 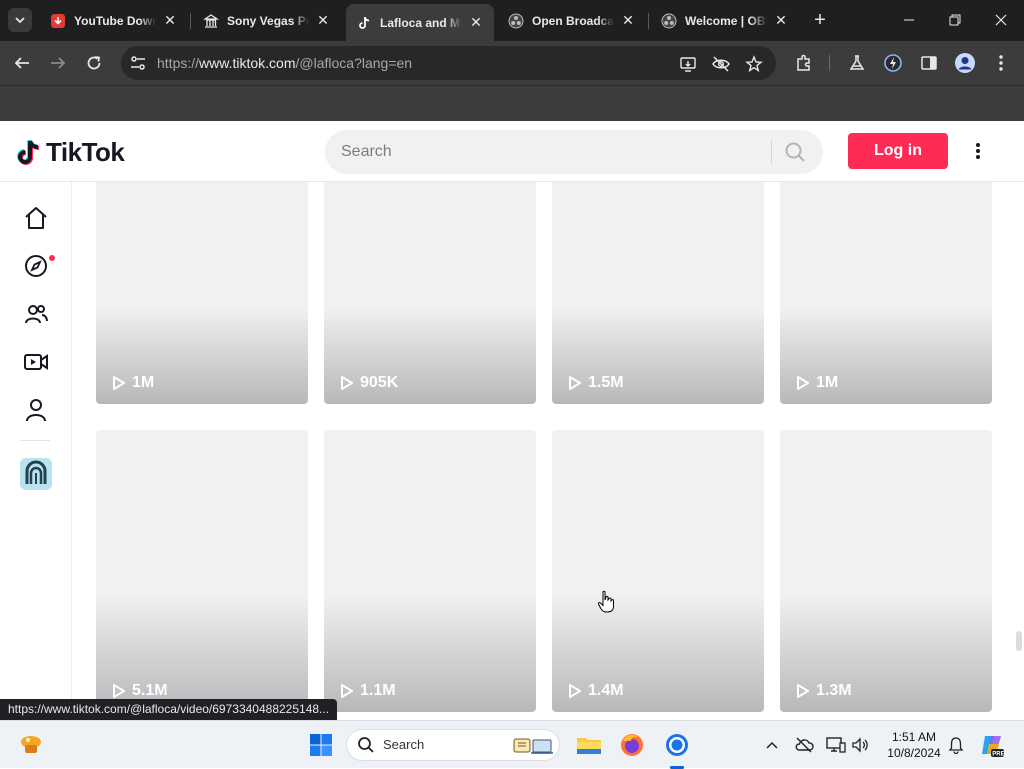 I want to click on video-card: 905K, so click(x=430, y=288).